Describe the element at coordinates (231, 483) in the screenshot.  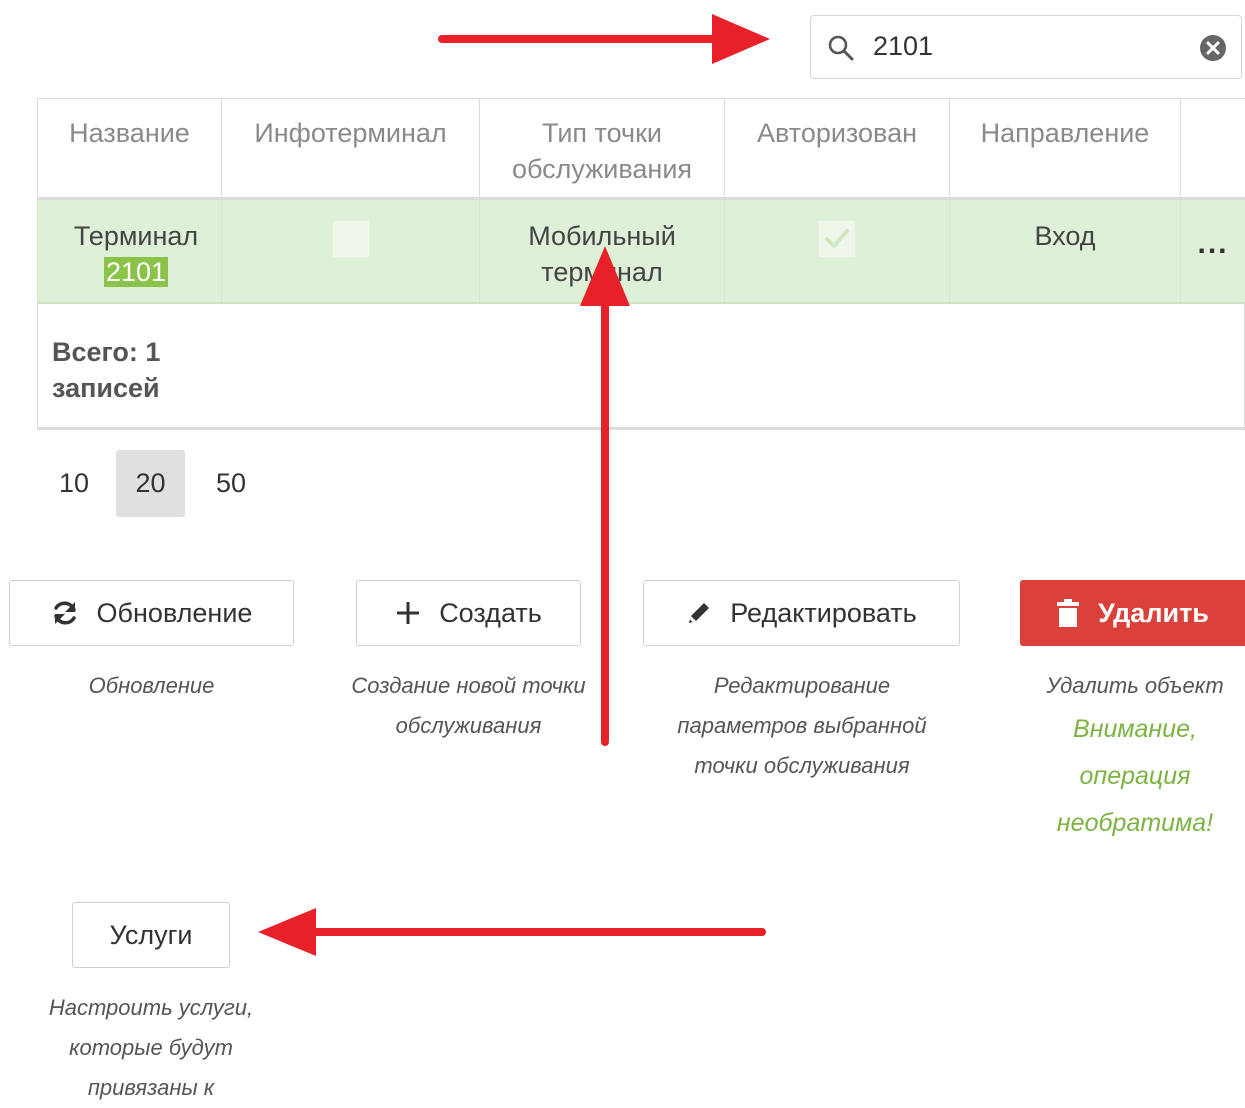
I see `page-size-50: 50` at that location.